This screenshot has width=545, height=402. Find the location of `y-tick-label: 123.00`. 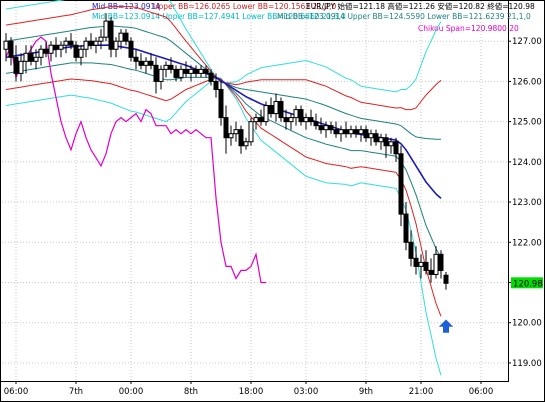

y-tick-label: 123.00 is located at coordinates (527, 203).